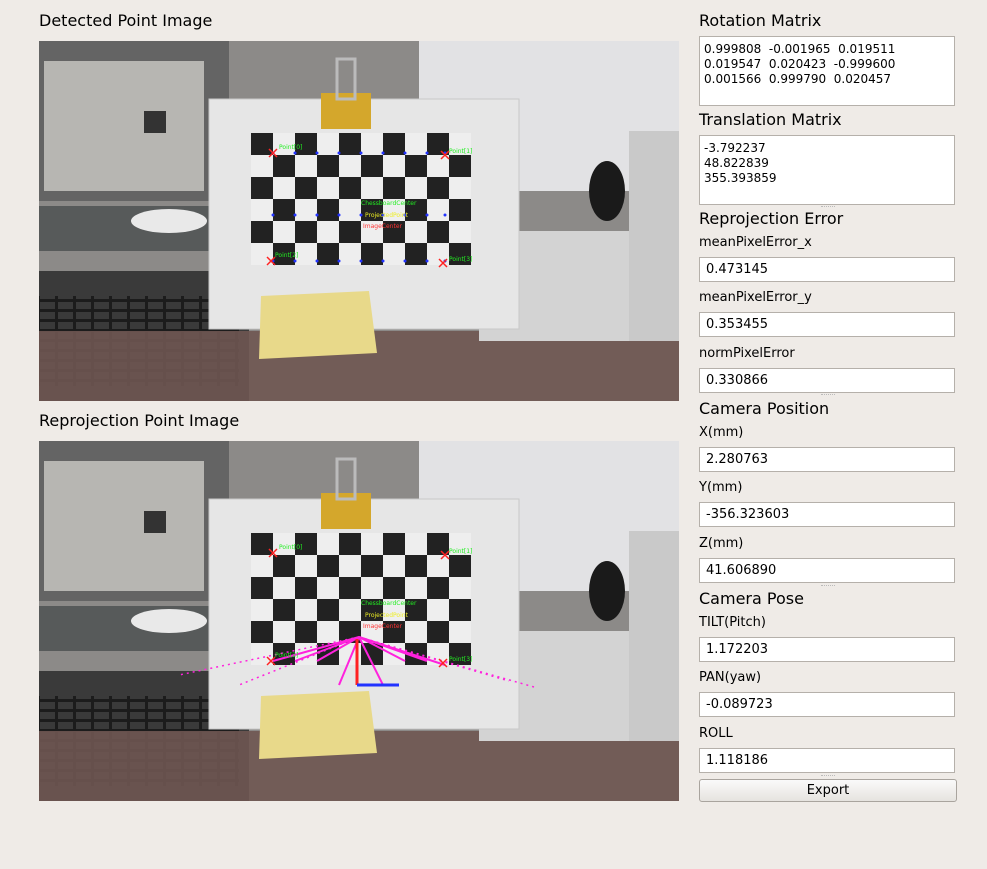  What do you see at coordinates (730, 677) in the screenshot?
I see `pan-yaw-label: PAN(yaw)` at bounding box center [730, 677].